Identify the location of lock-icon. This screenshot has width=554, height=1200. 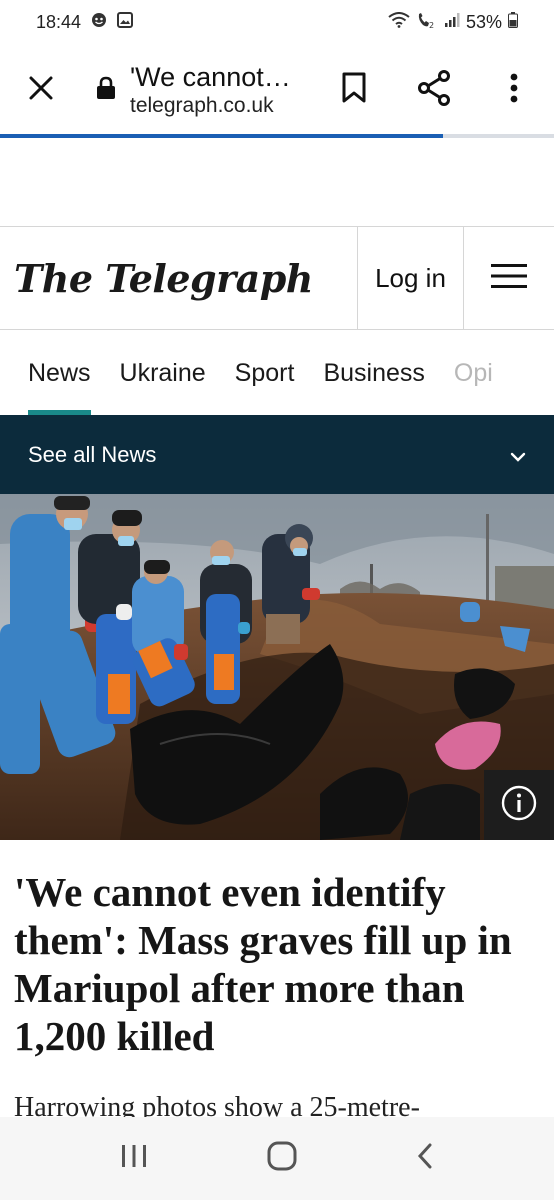
(106, 90).